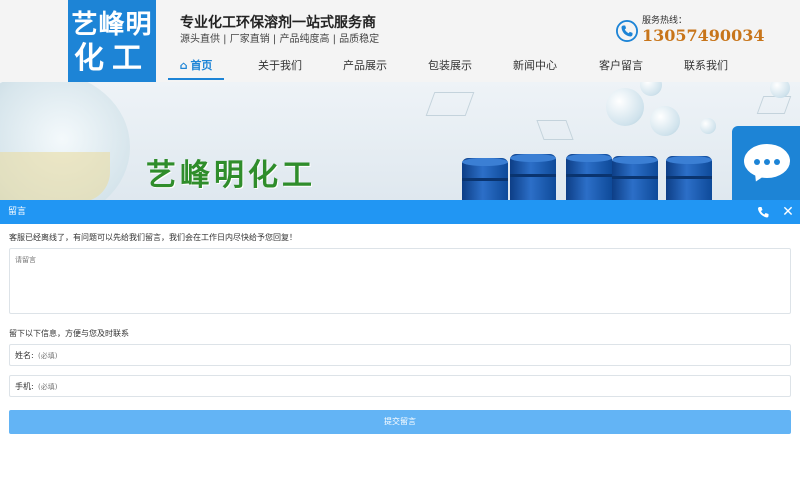 This screenshot has width=800, height=500. I want to click on name-input, so click(408, 355).